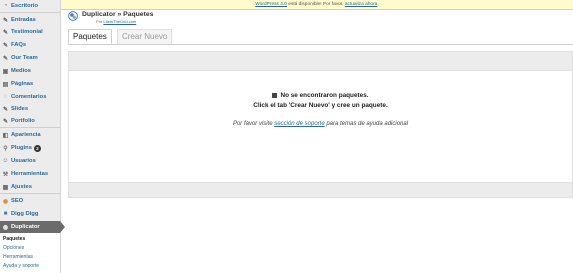 The width and height of the screenshot is (573, 273). I want to click on sidebar-item-slides: ✎ Slides, so click(30, 109).